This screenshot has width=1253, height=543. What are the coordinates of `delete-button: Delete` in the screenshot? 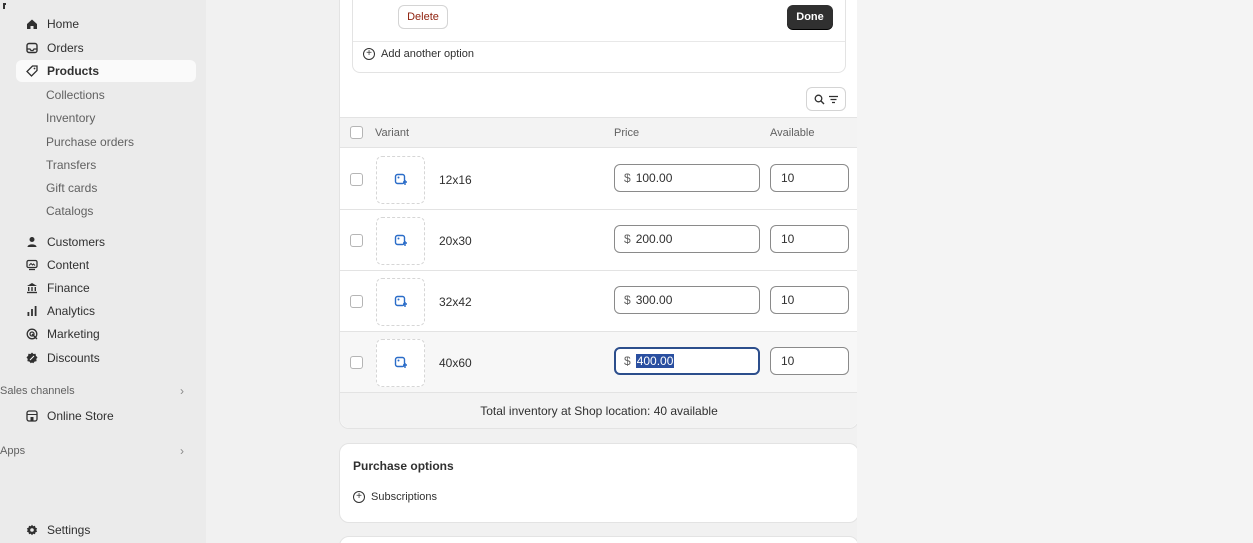 It's located at (423, 17).